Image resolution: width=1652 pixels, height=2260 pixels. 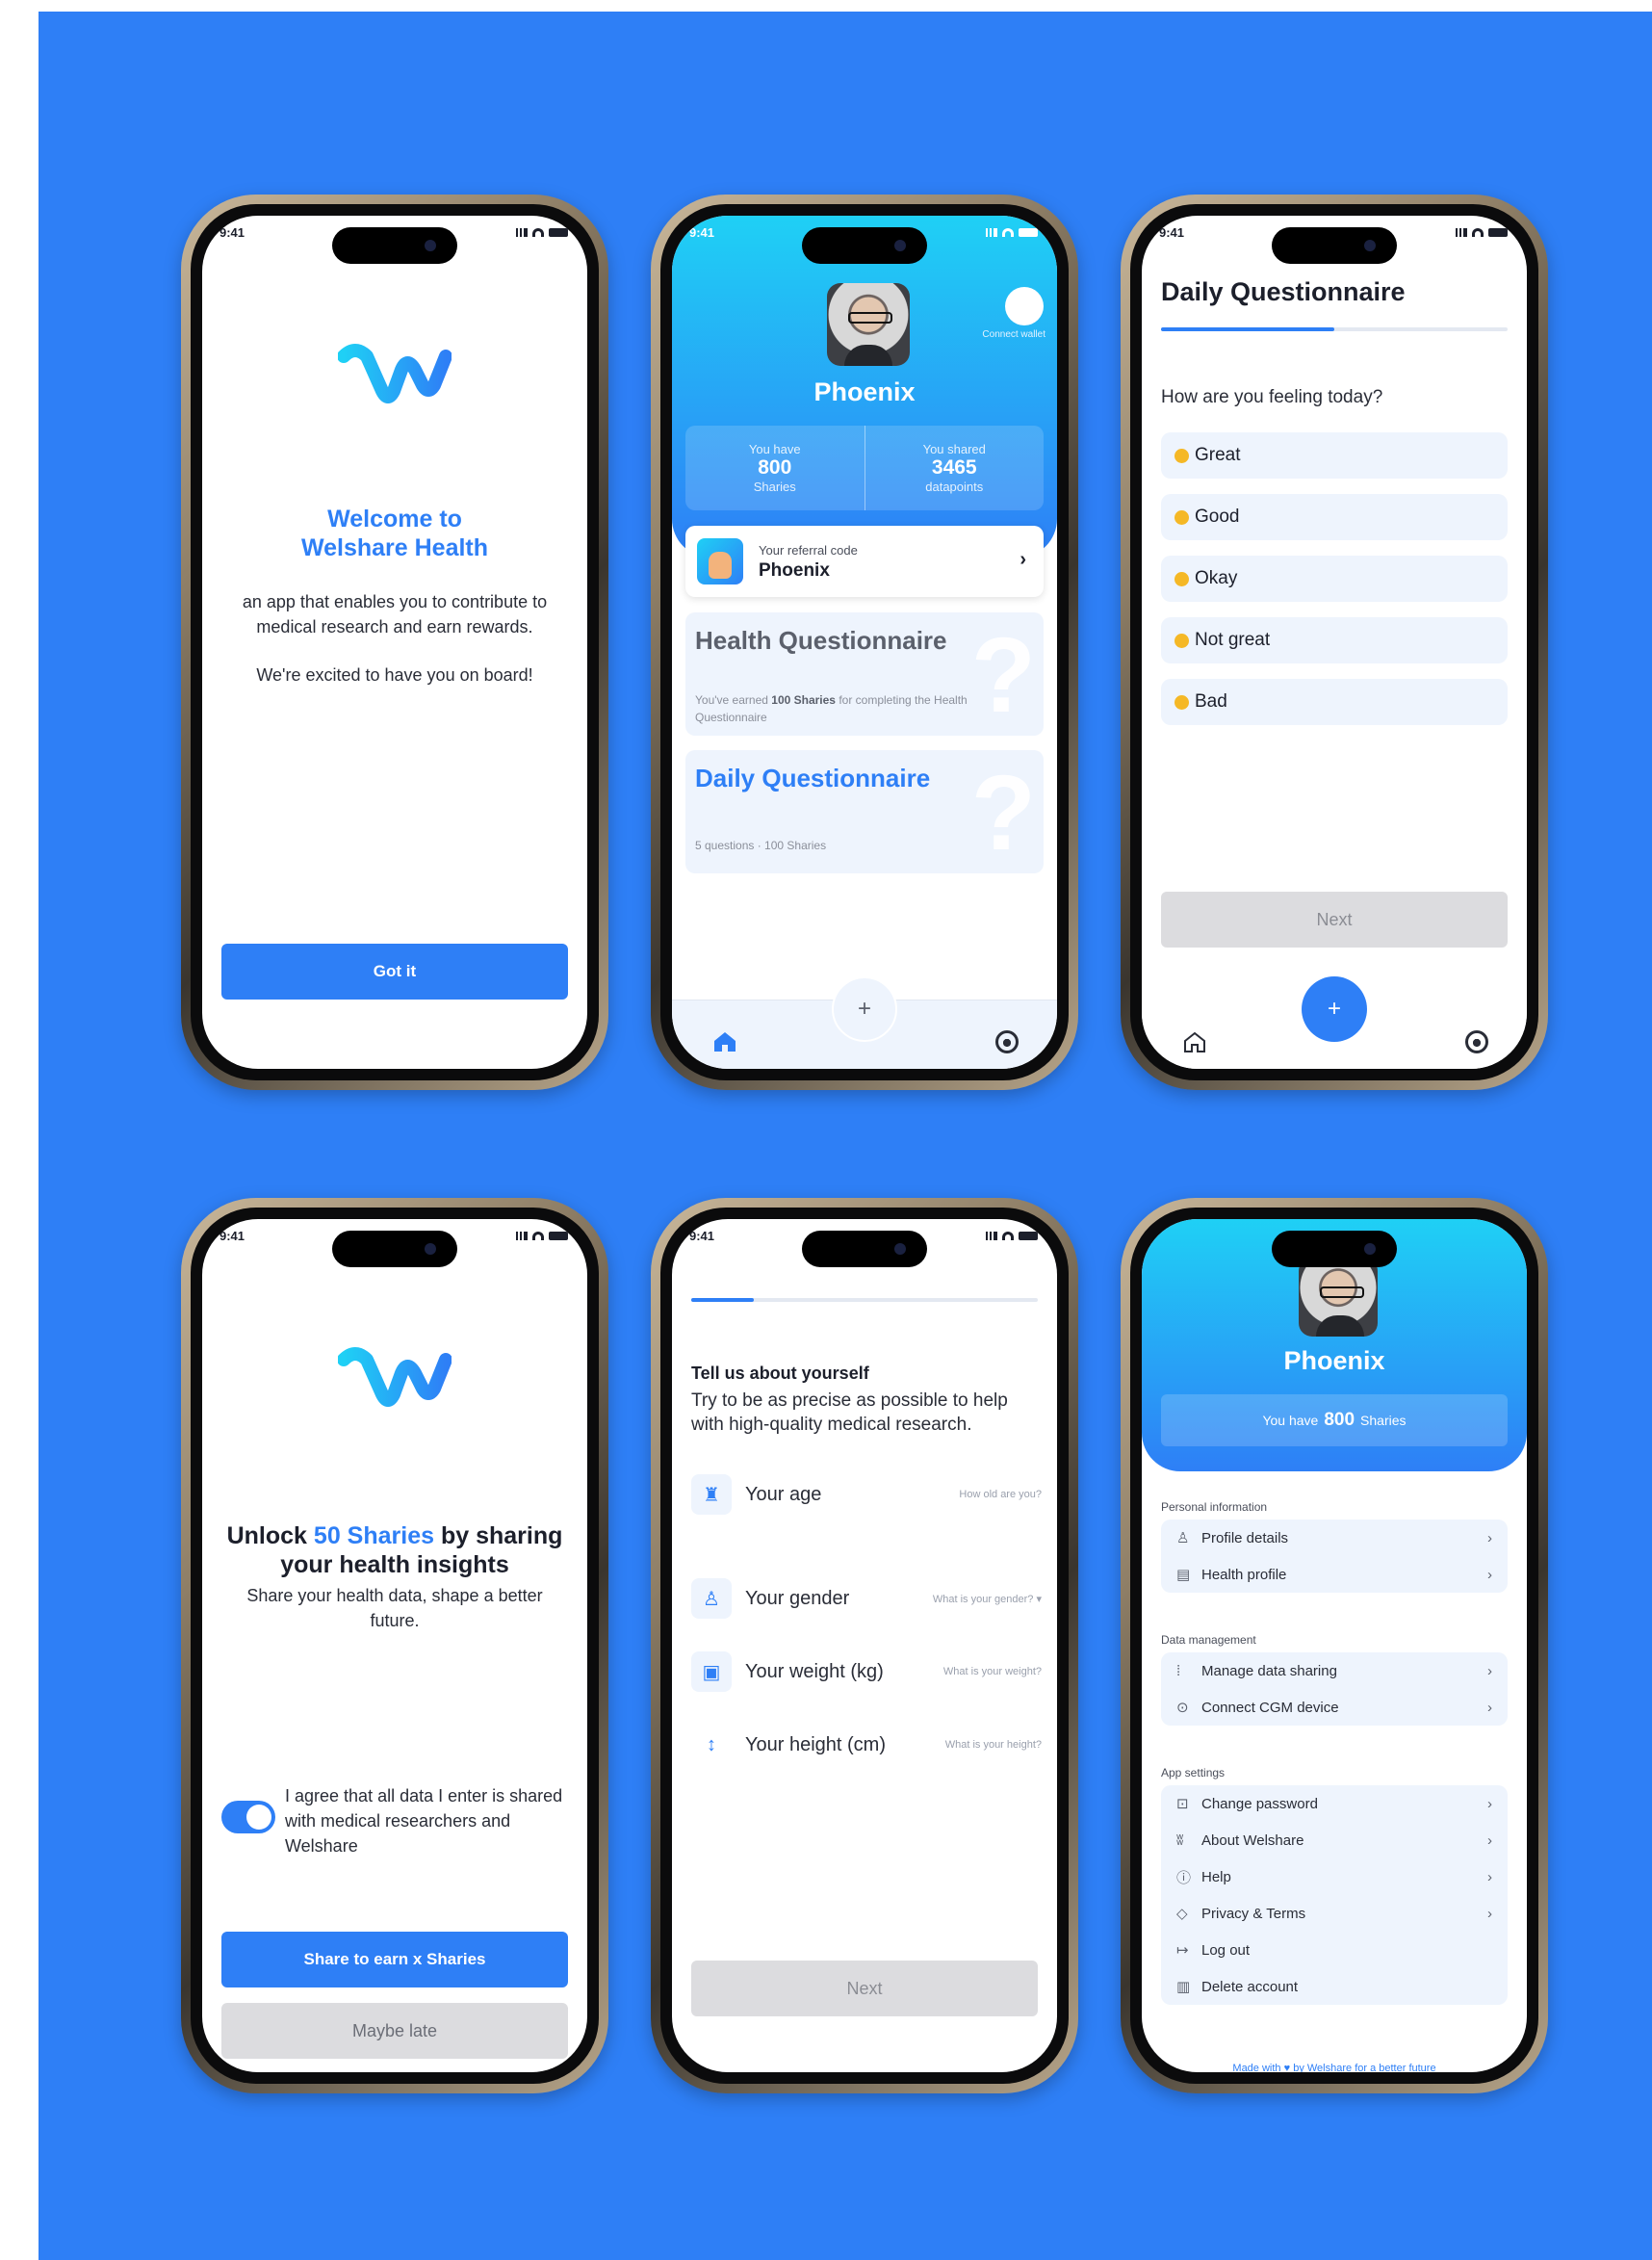 What do you see at coordinates (774, 449) in the screenshot?
I see `sharies-label: You have` at bounding box center [774, 449].